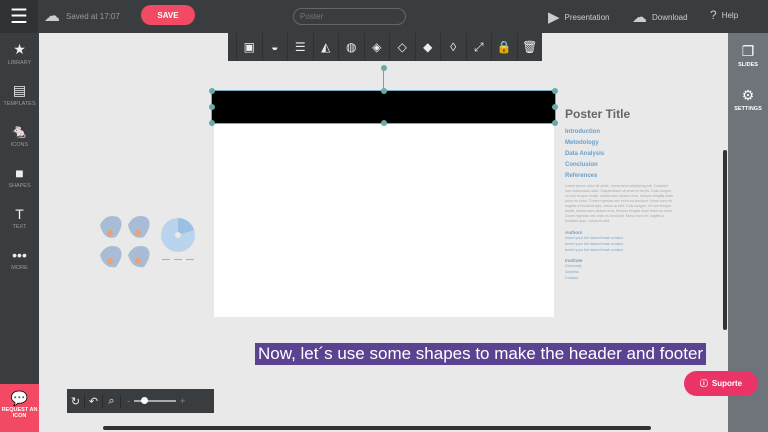 The height and width of the screenshot is (432, 768). I want to click on poster-section-heading: Data Analysis, so click(585, 154).